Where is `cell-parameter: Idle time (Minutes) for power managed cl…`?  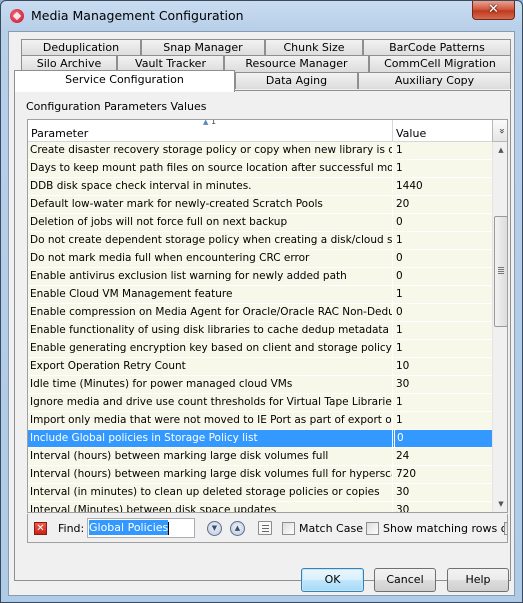 cell-parameter: Idle time (Minutes) for power managed cl… is located at coordinates (210, 384).